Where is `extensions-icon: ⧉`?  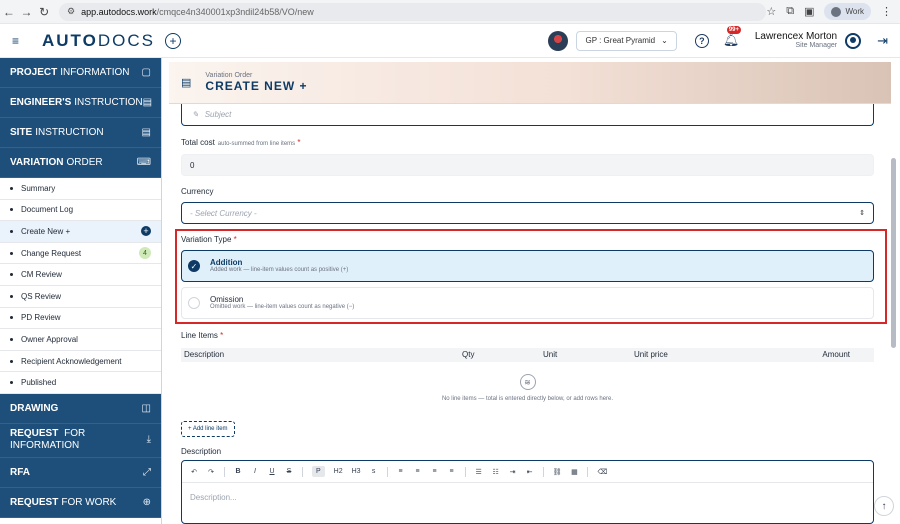 extensions-icon: ⧉ is located at coordinates (790, 11).